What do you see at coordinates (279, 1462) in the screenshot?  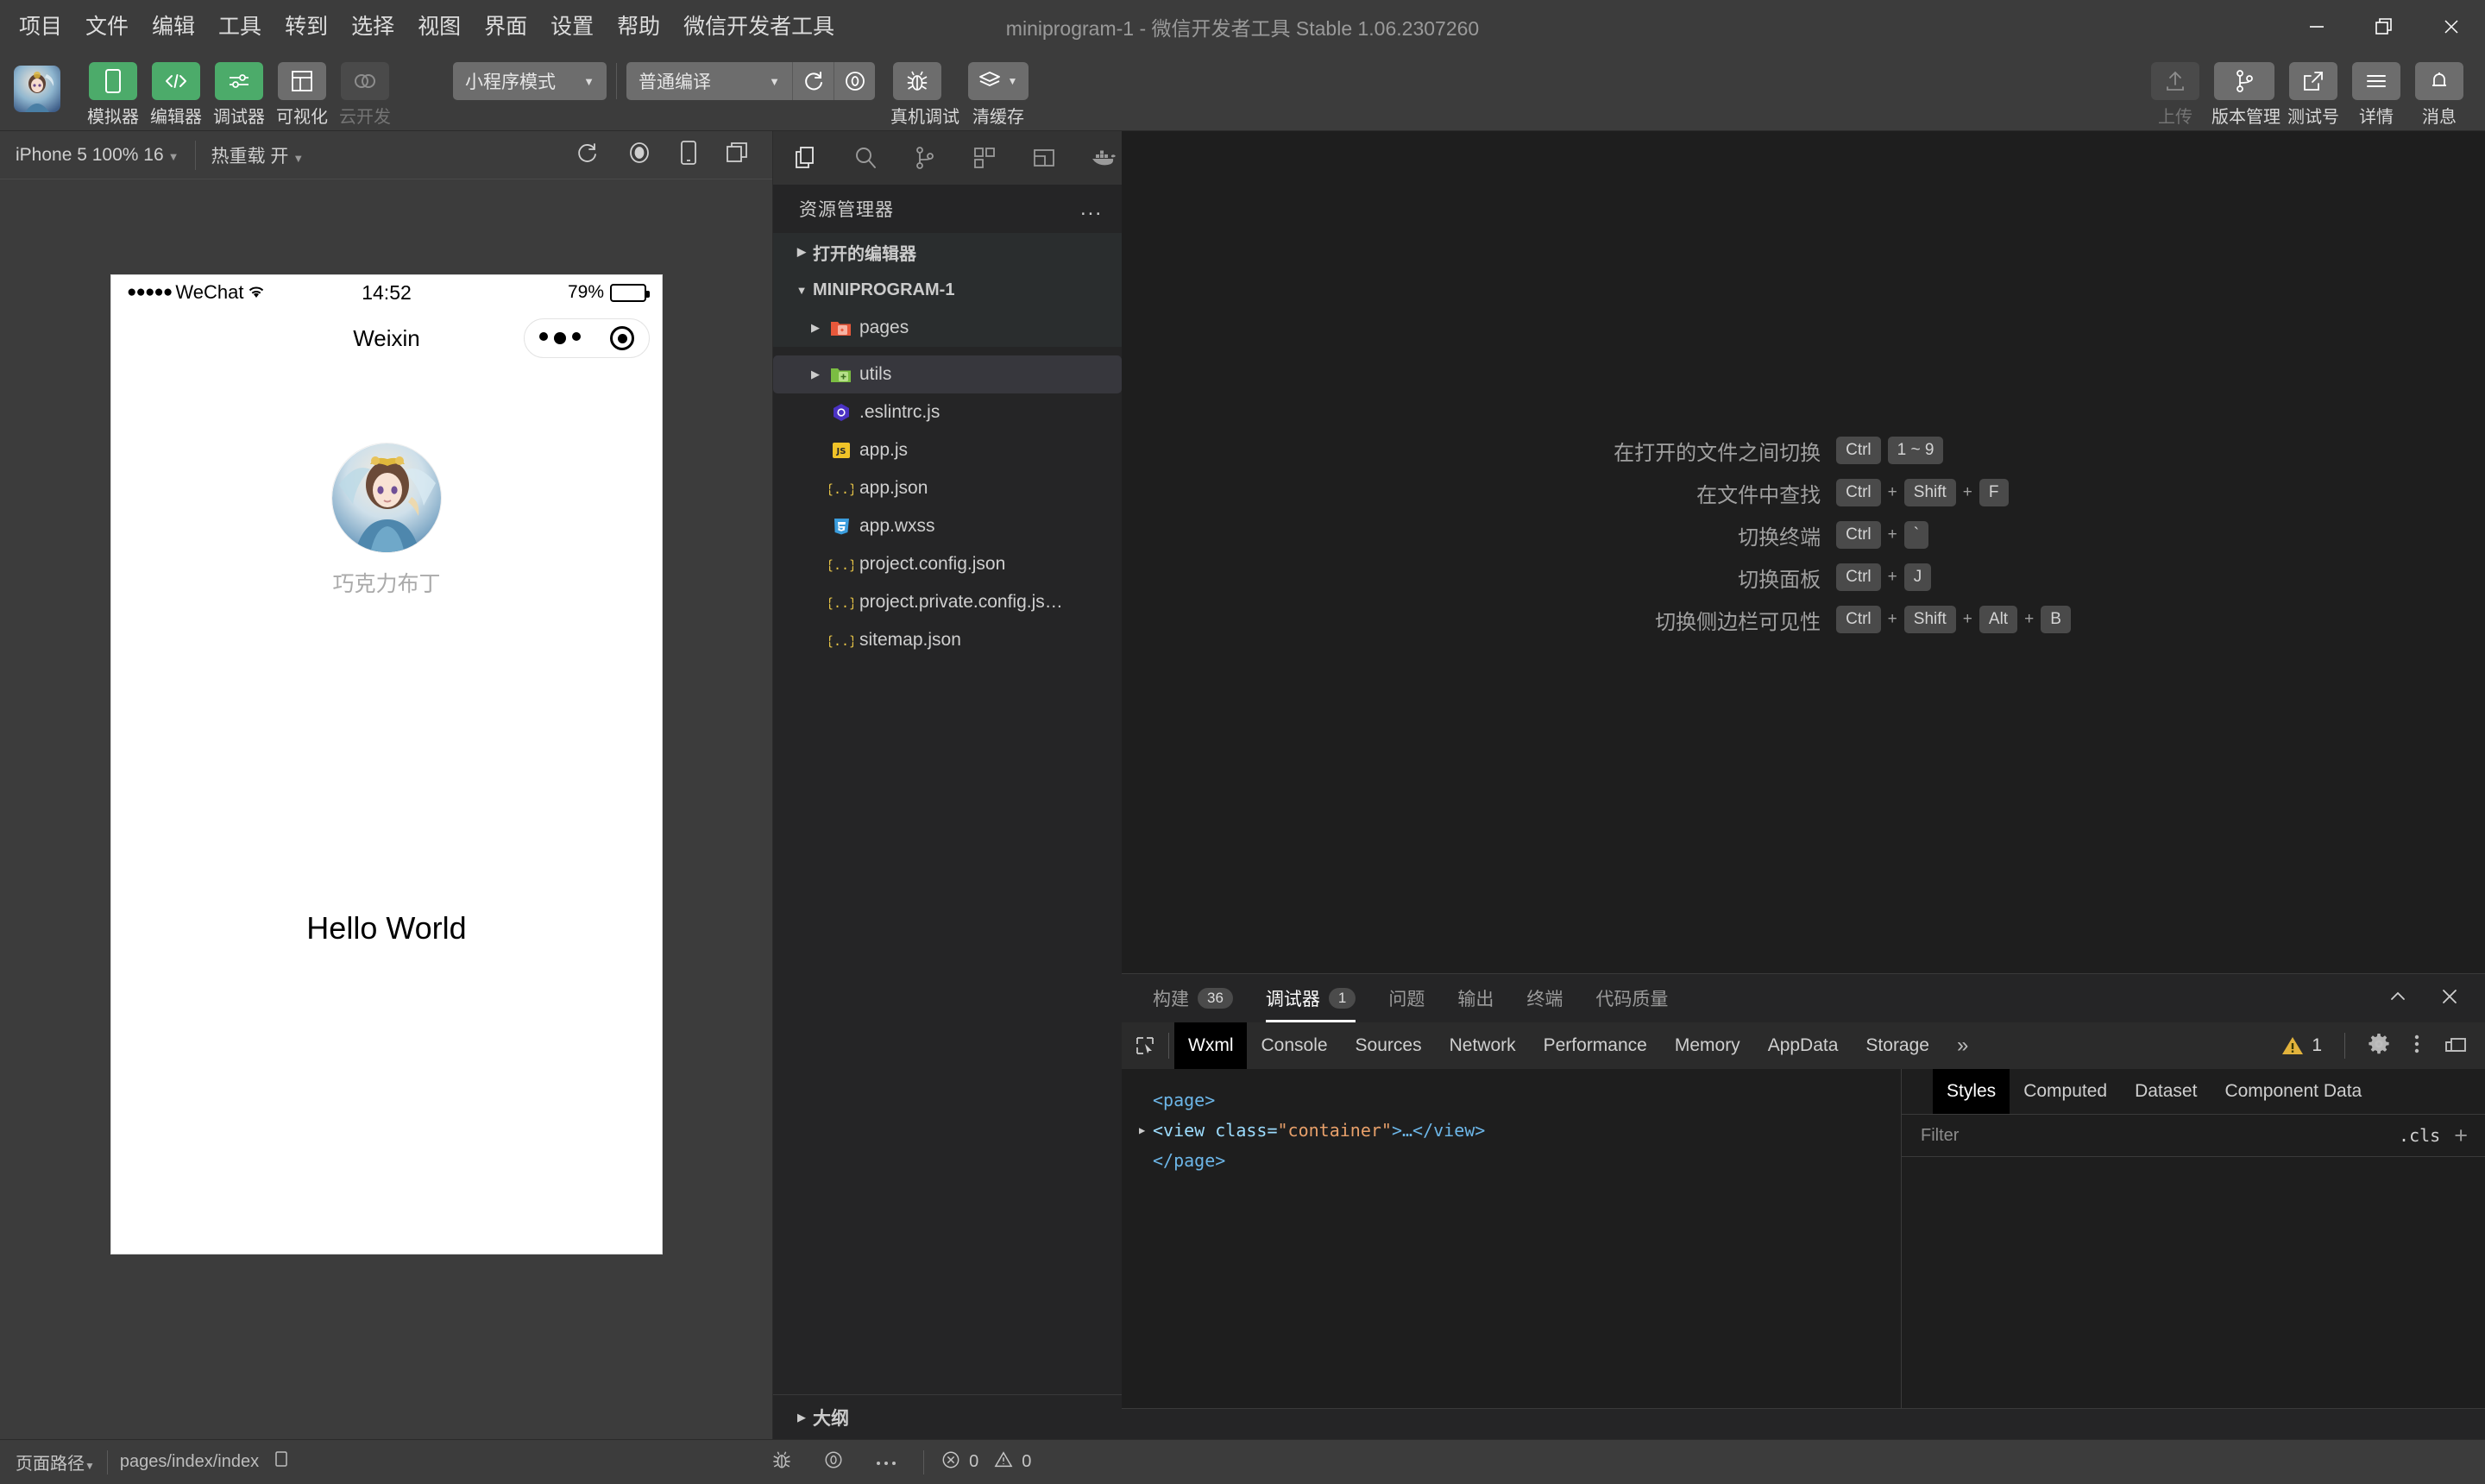 I see `copy-icon` at bounding box center [279, 1462].